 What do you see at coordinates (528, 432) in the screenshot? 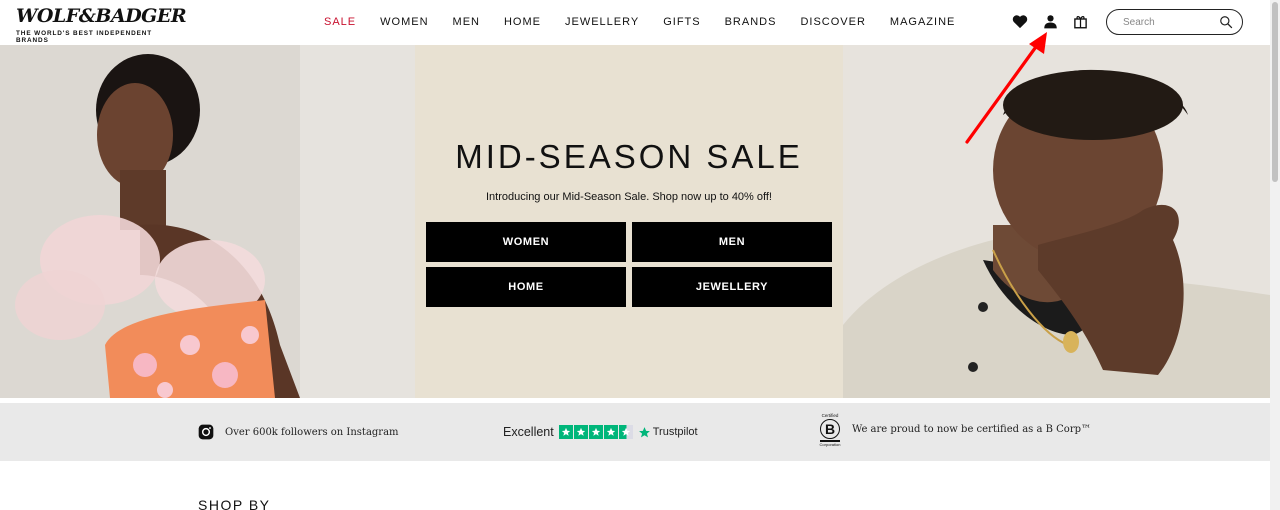
I see `trustpilot-rating-word: Excellent` at bounding box center [528, 432].